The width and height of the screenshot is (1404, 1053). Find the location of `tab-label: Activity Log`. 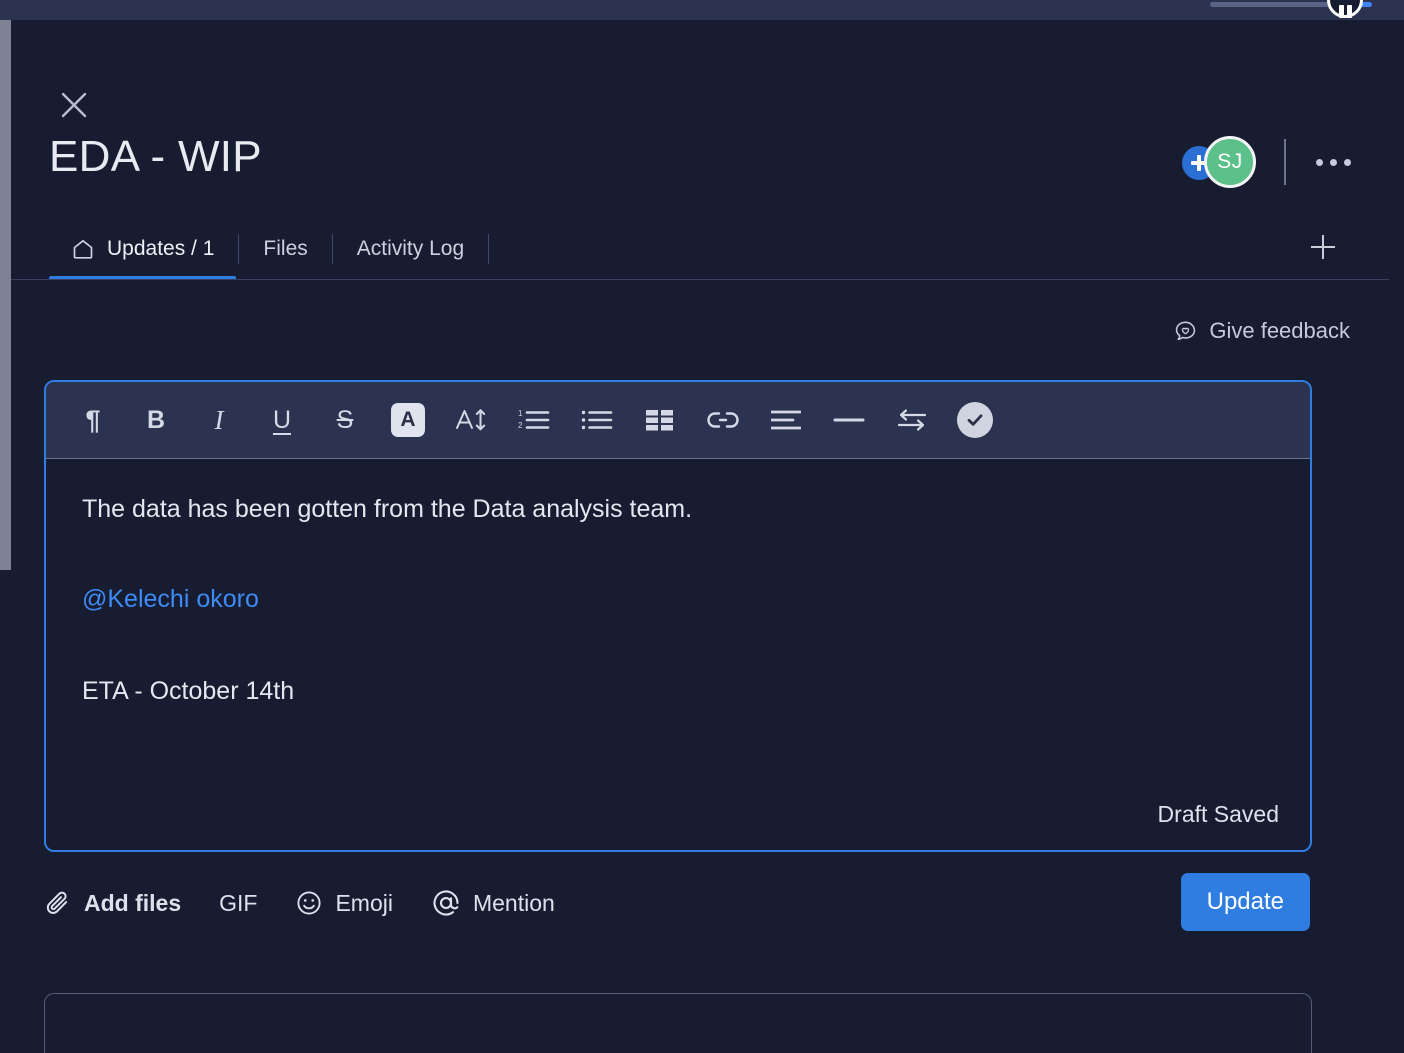

tab-label: Activity Log is located at coordinates (410, 248).